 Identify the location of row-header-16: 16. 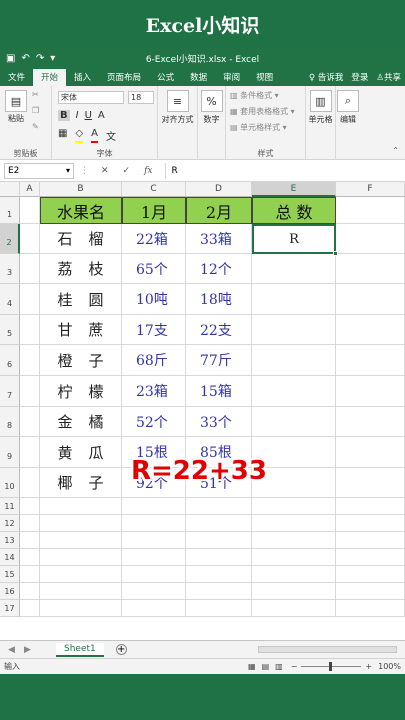
(10, 591).